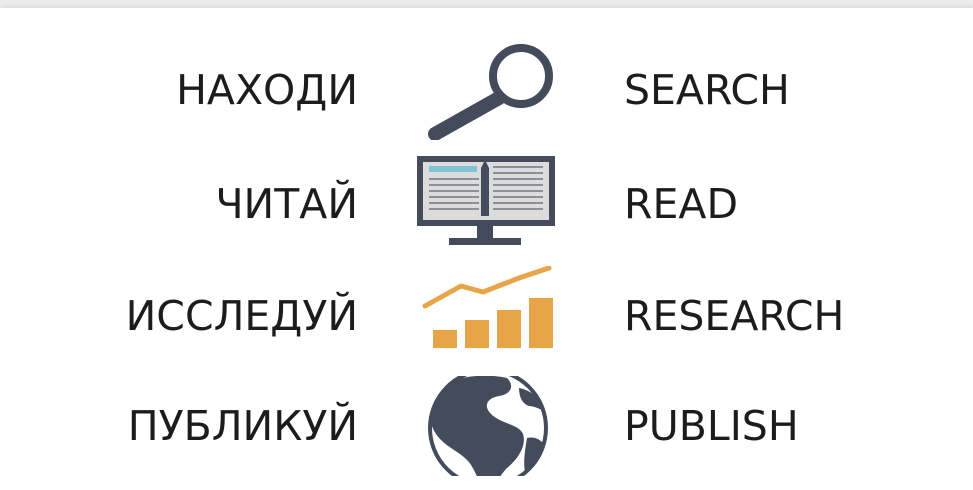 The height and width of the screenshot is (490, 973). I want to click on label-en-read: READ, so click(681, 204).